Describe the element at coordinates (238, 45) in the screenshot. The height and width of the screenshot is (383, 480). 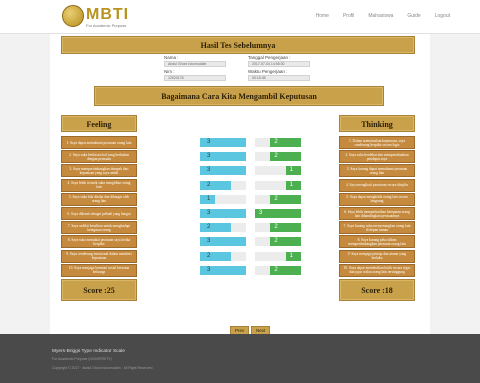
I see `page-title: Hasil Tes Sebelumnya` at that location.